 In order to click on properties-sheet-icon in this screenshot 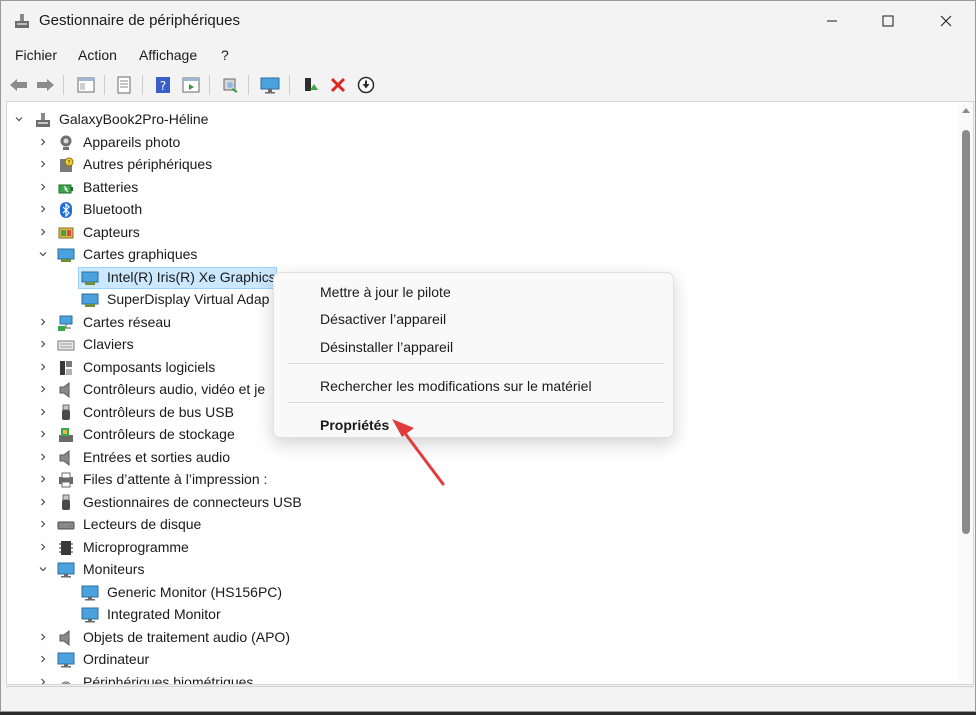, I will do `click(124, 85)`.